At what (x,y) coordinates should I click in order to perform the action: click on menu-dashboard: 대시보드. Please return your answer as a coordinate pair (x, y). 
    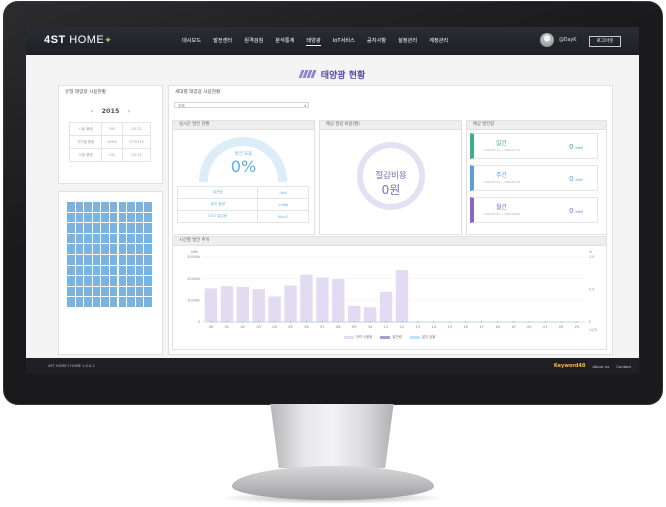
    Looking at the image, I should click on (191, 41).